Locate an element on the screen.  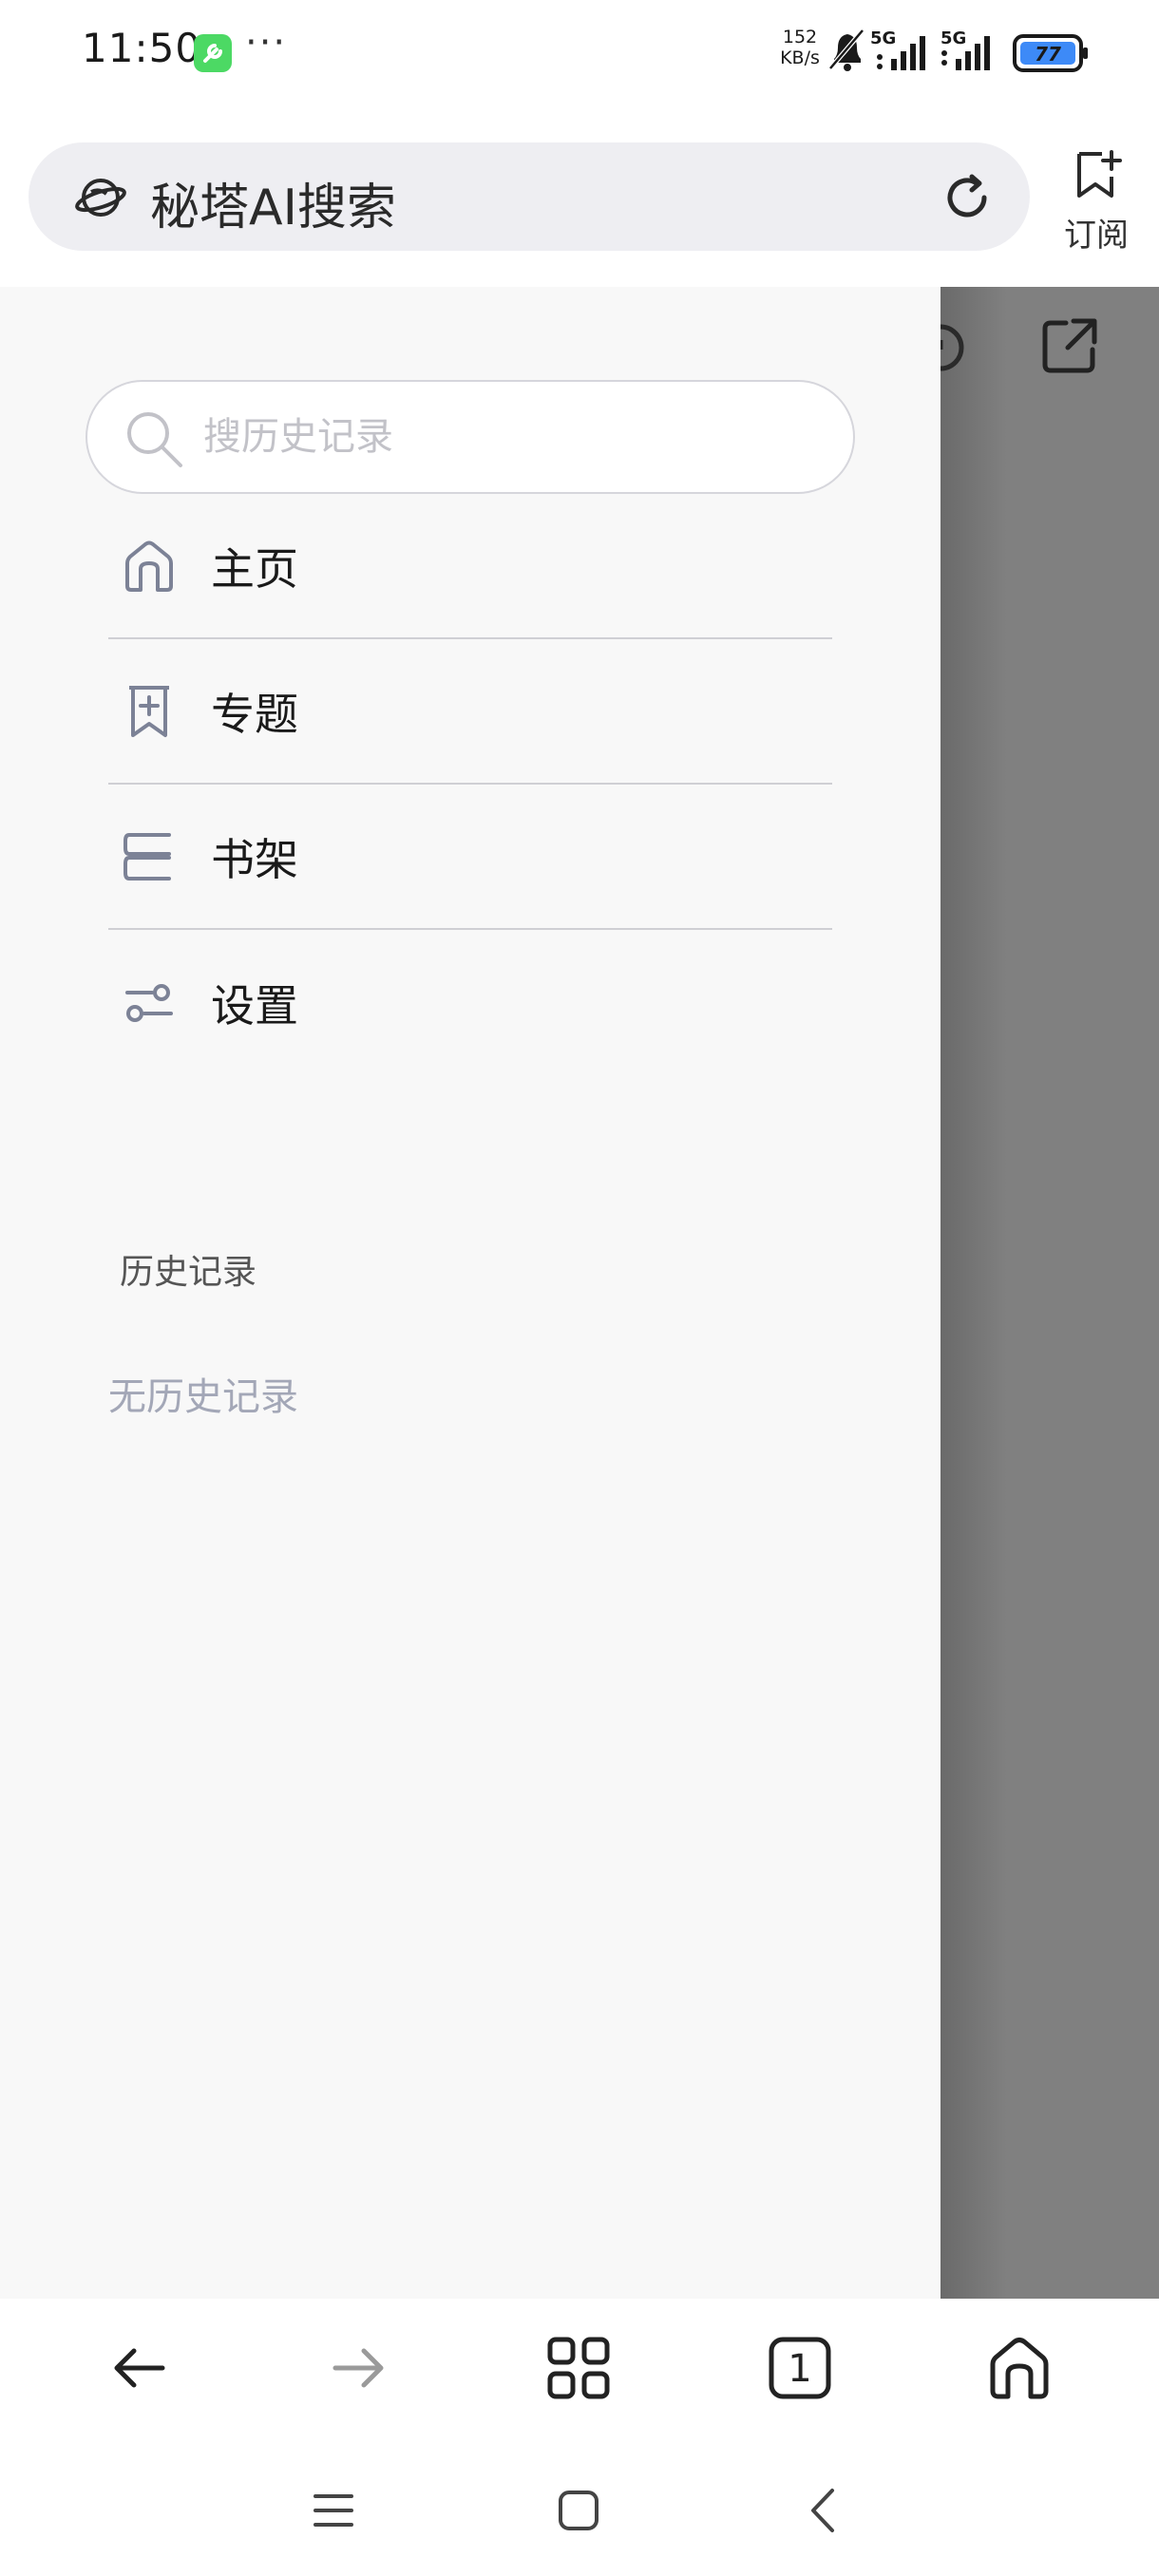
search-icon is located at coordinates (154, 440).